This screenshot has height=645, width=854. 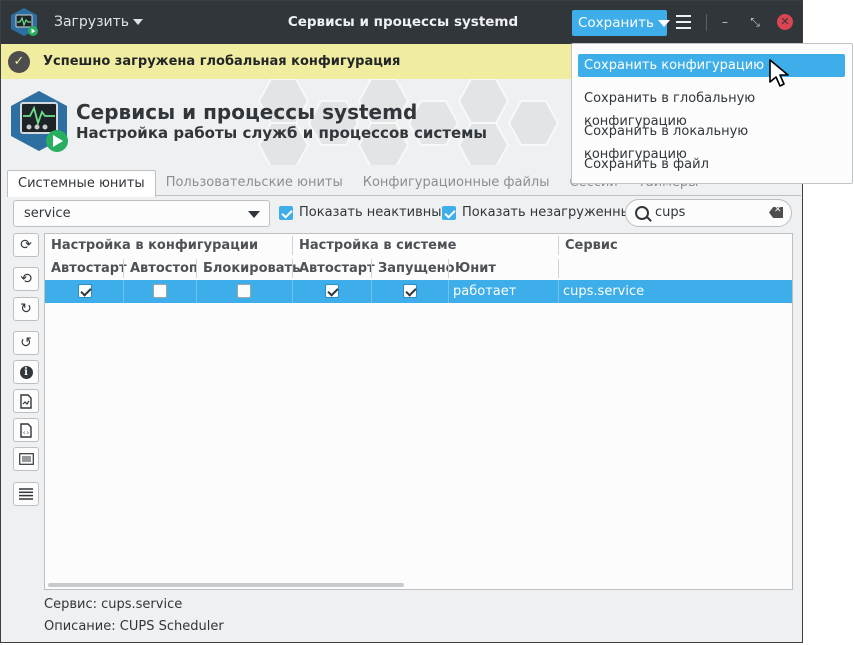 I want to click on service-info: Сервис: cups.service, so click(x=113, y=604).